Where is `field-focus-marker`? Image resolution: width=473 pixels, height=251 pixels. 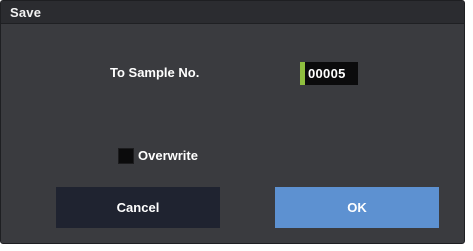 field-focus-marker is located at coordinates (302, 73).